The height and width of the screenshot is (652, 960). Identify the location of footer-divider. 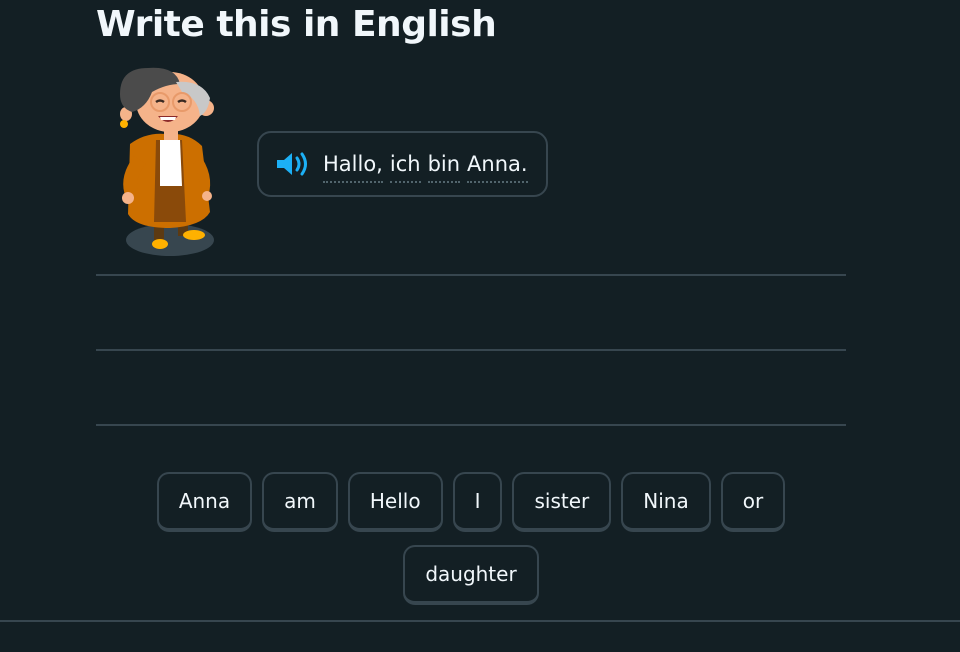
(480, 621).